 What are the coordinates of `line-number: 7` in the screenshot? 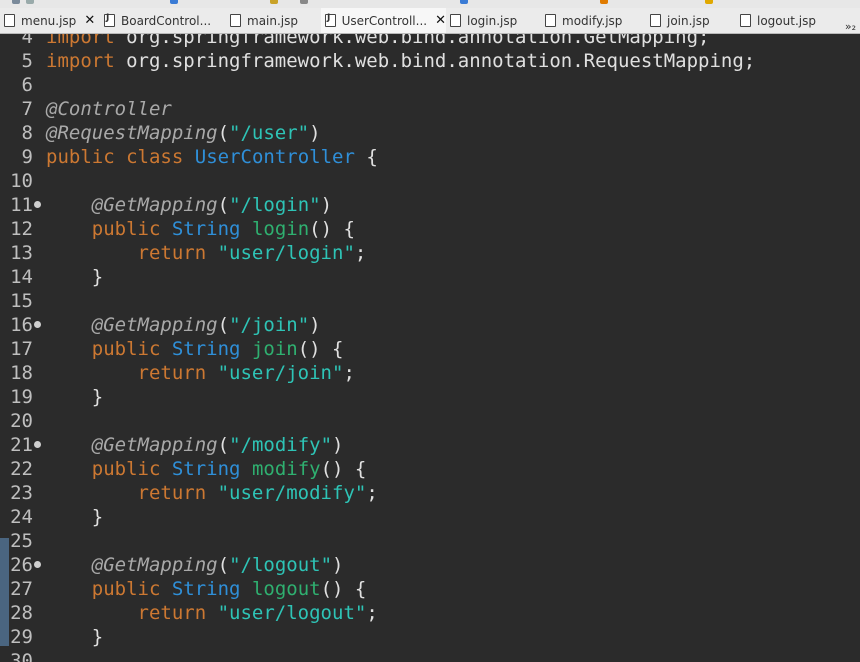 It's located at (27, 109).